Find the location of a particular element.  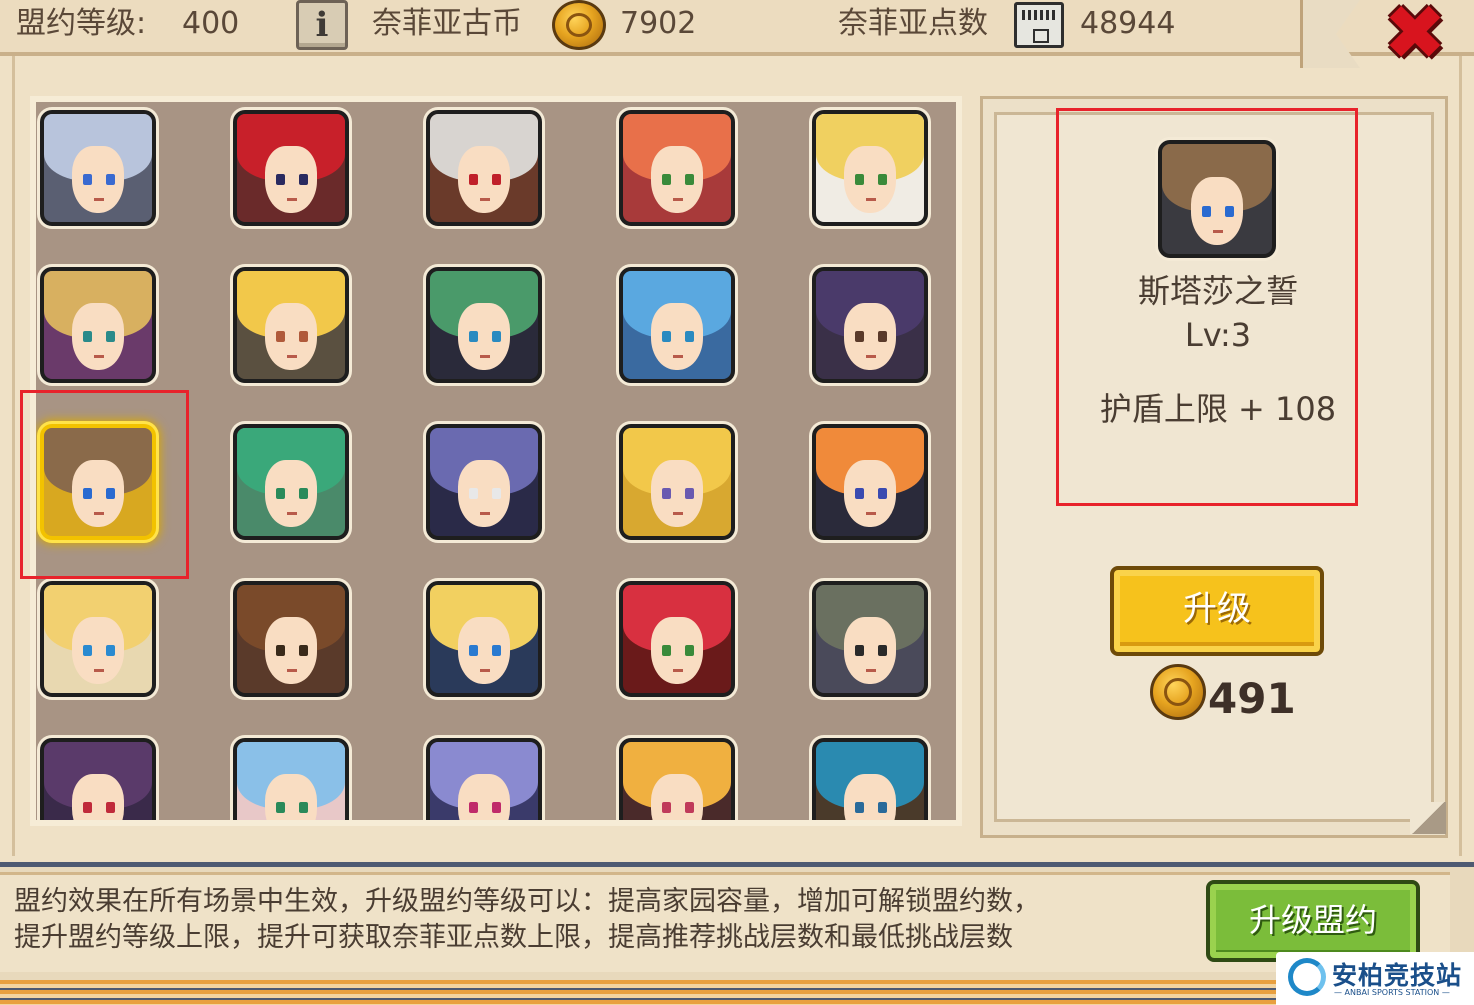

detail-portrait is located at coordinates (1217, 199).